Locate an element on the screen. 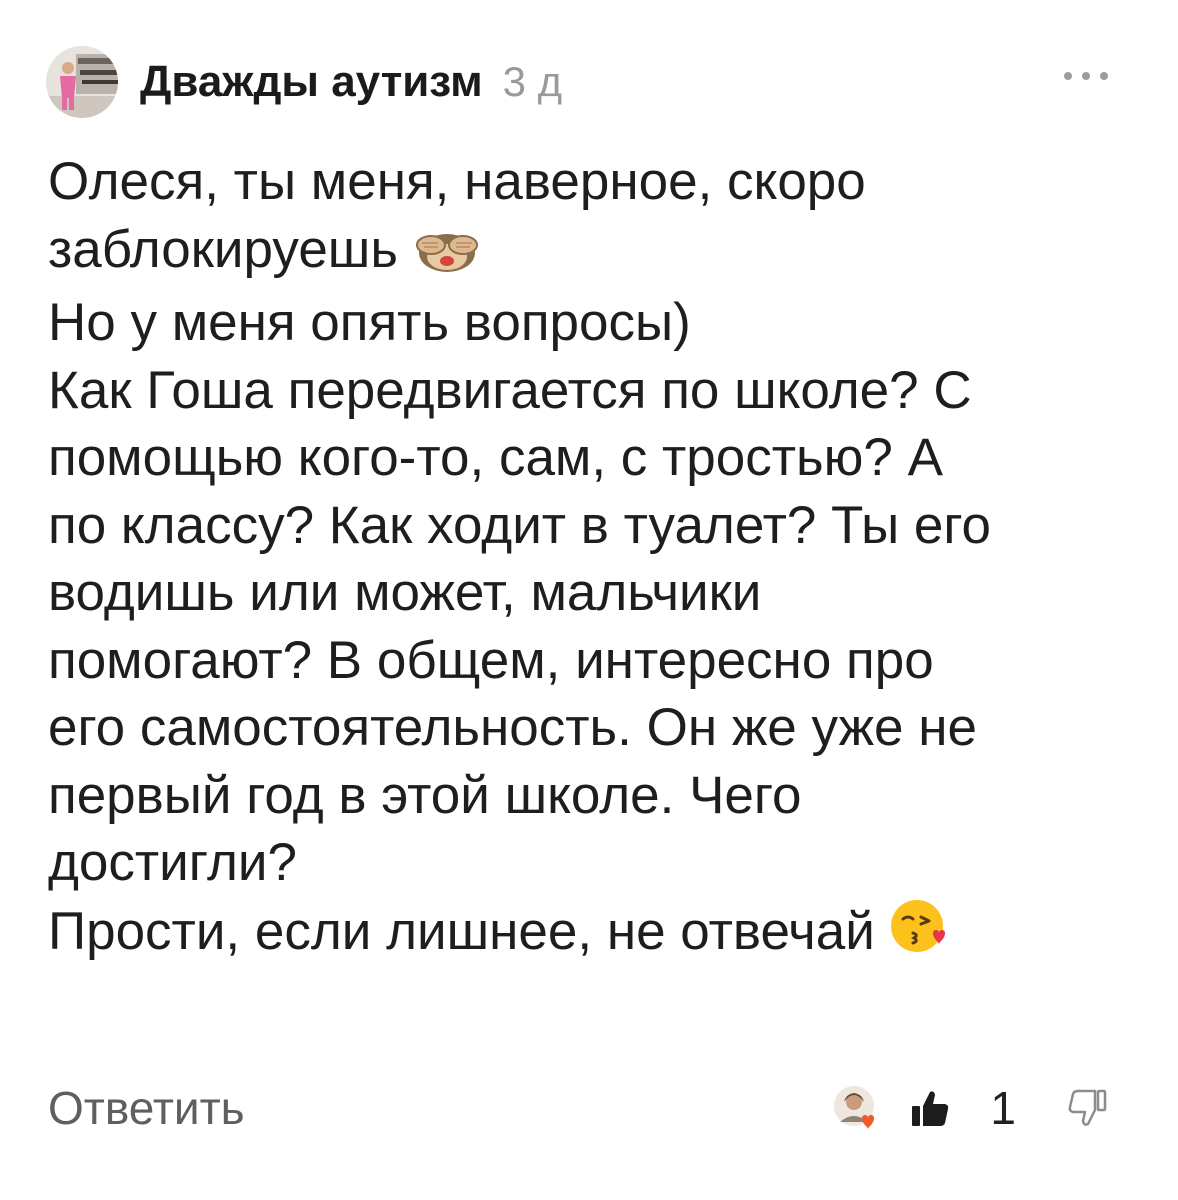 Image resolution: width=1178 pixels, height=1200 pixels. thumbs-up-icon is located at coordinates (930, 1108).